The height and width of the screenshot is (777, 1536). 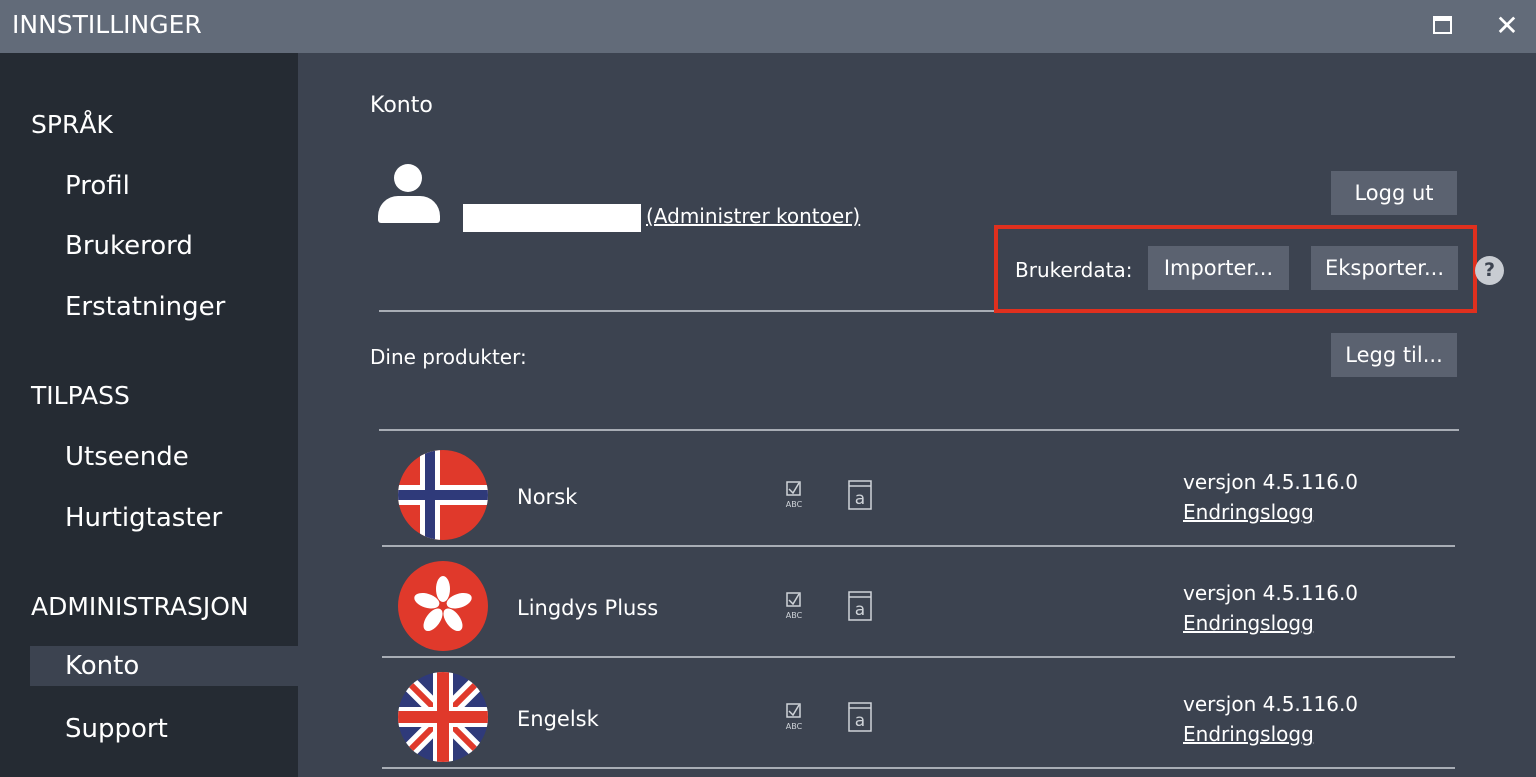 I want to click on sidebar-item-hurtigtaster: Hurtigtaster, so click(x=164, y=518).